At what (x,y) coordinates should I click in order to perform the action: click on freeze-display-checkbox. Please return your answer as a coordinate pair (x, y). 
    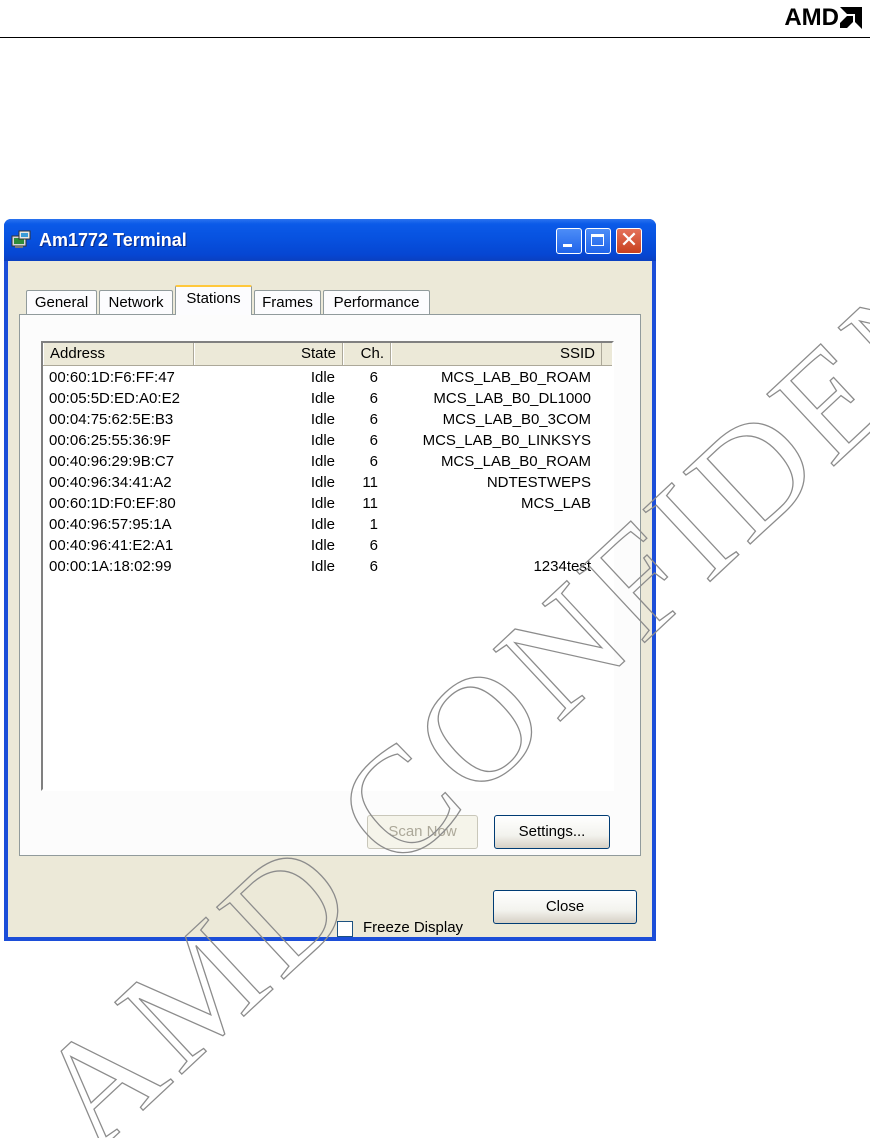
    Looking at the image, I should click on (345, 929).